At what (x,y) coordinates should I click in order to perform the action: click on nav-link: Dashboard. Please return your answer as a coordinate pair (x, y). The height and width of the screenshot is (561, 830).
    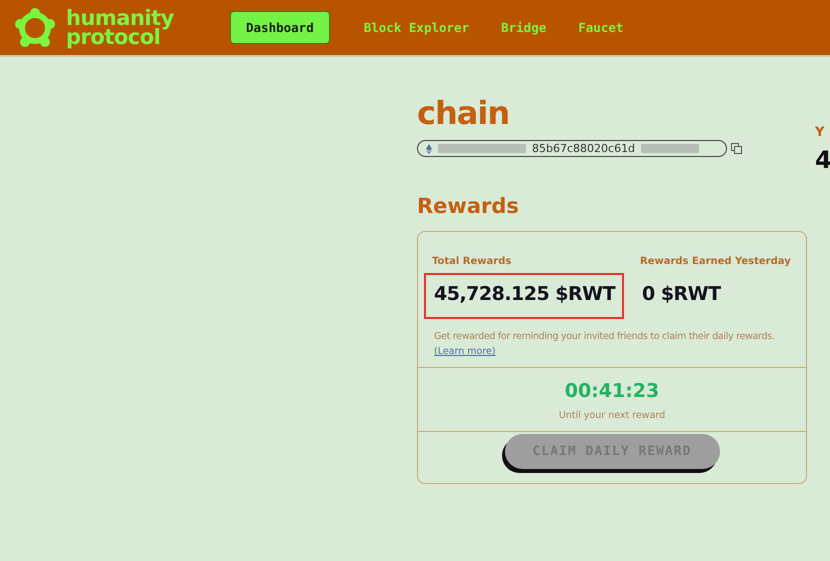
    Looking at the image, I should click on (280, 27).